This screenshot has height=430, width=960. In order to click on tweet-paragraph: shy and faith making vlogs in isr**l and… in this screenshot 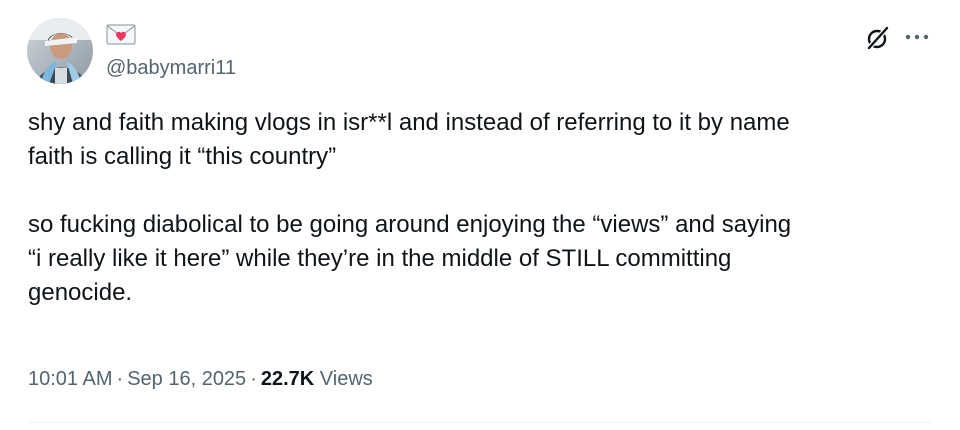, I will do `click(478, 140)`.